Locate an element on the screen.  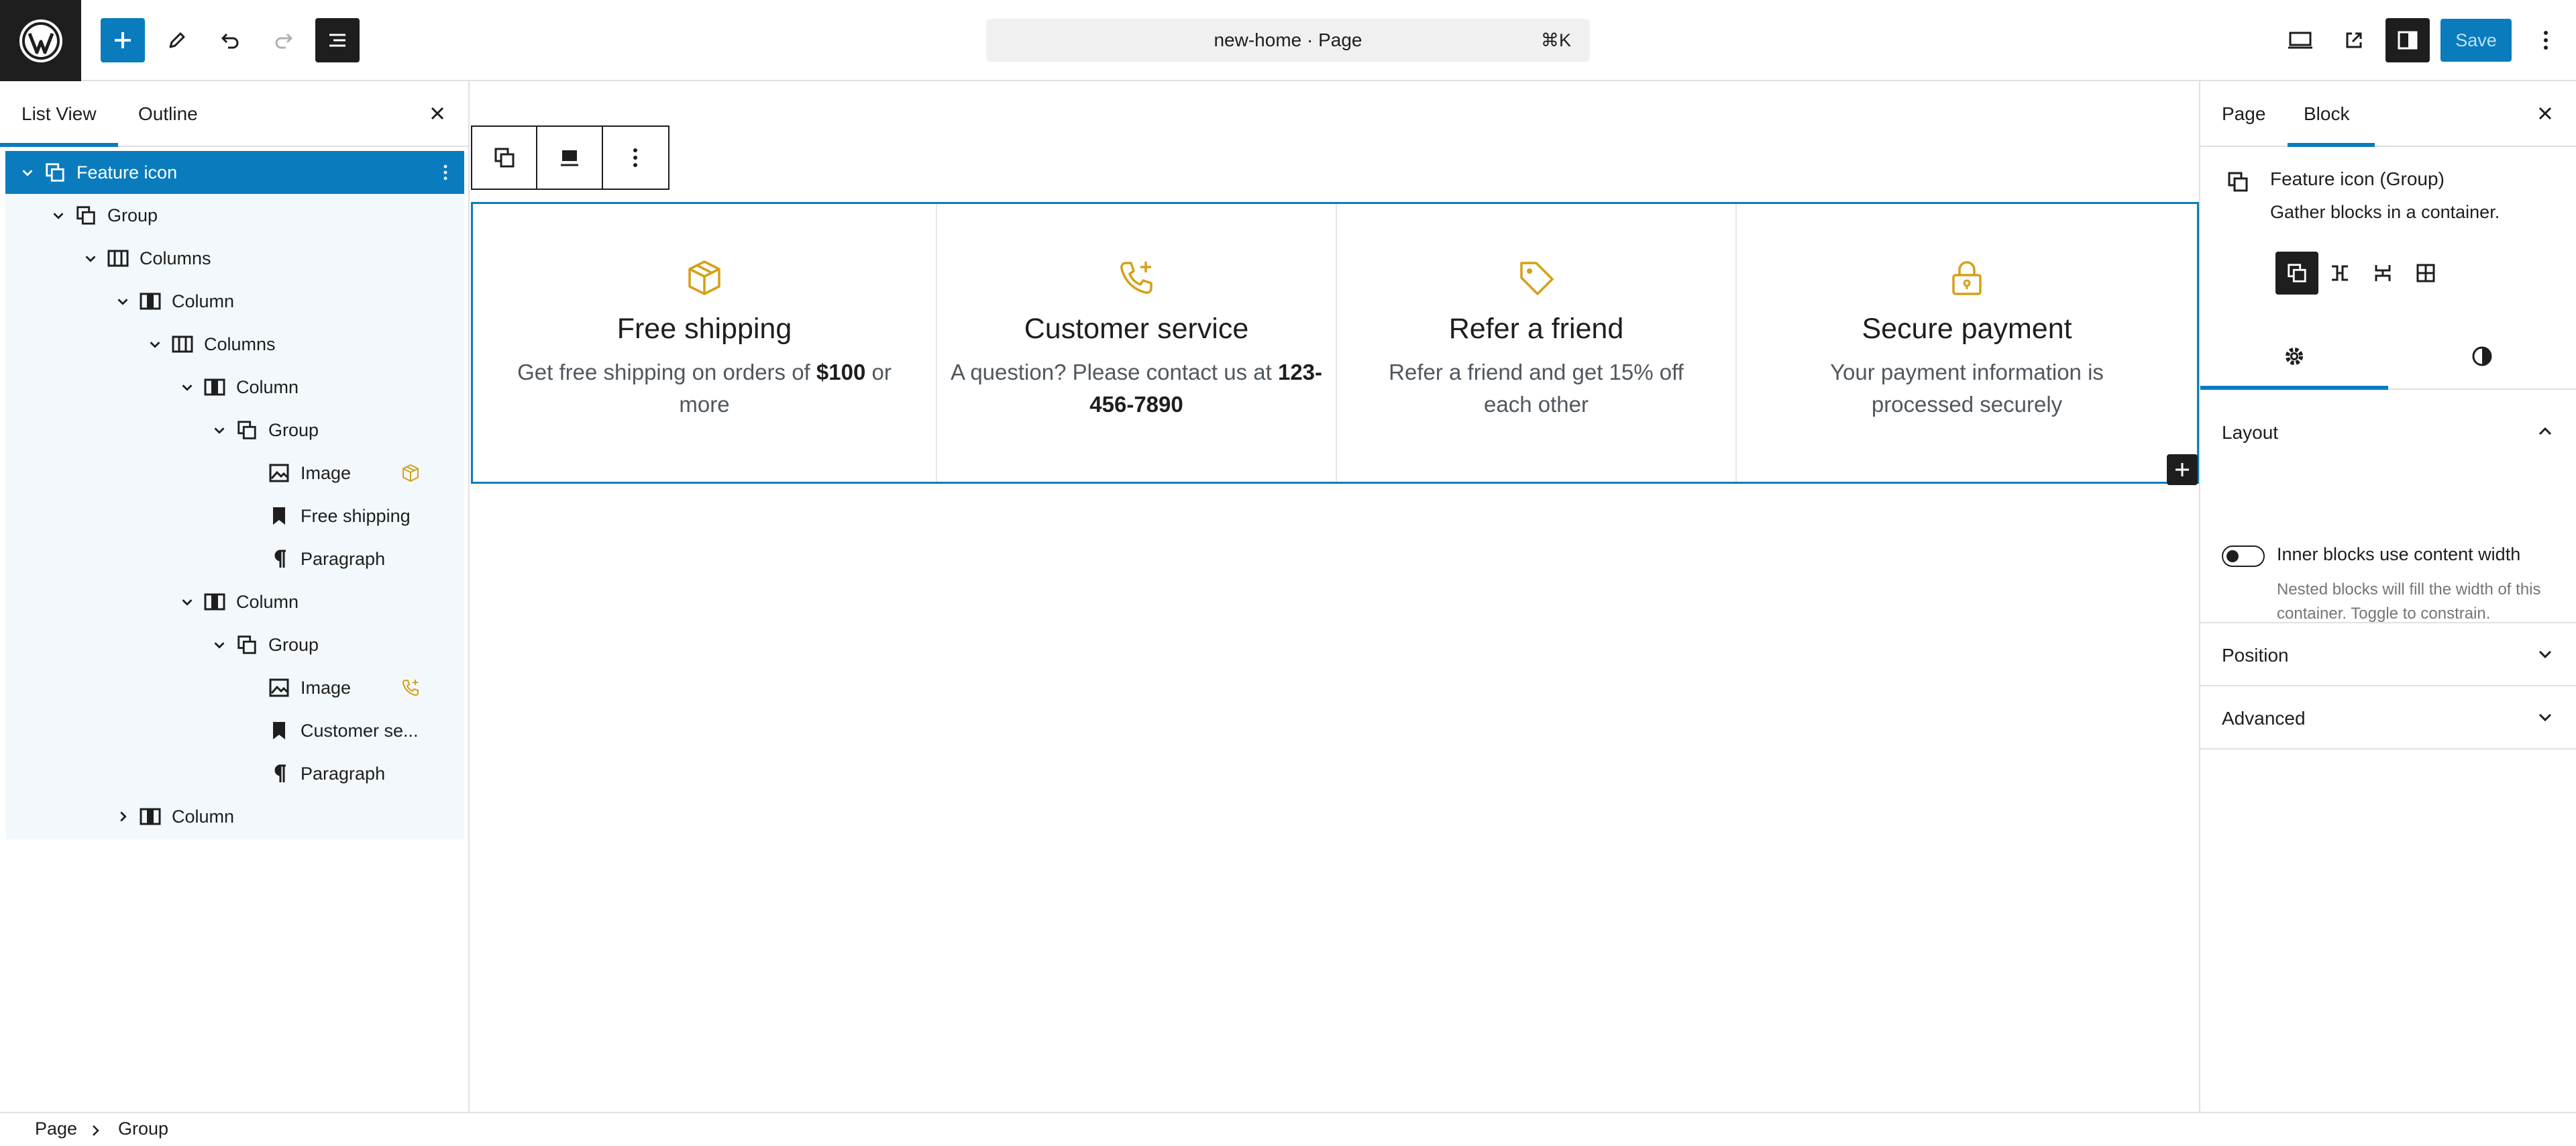
settings-toggle-button is located at coordinates (2407, 40).